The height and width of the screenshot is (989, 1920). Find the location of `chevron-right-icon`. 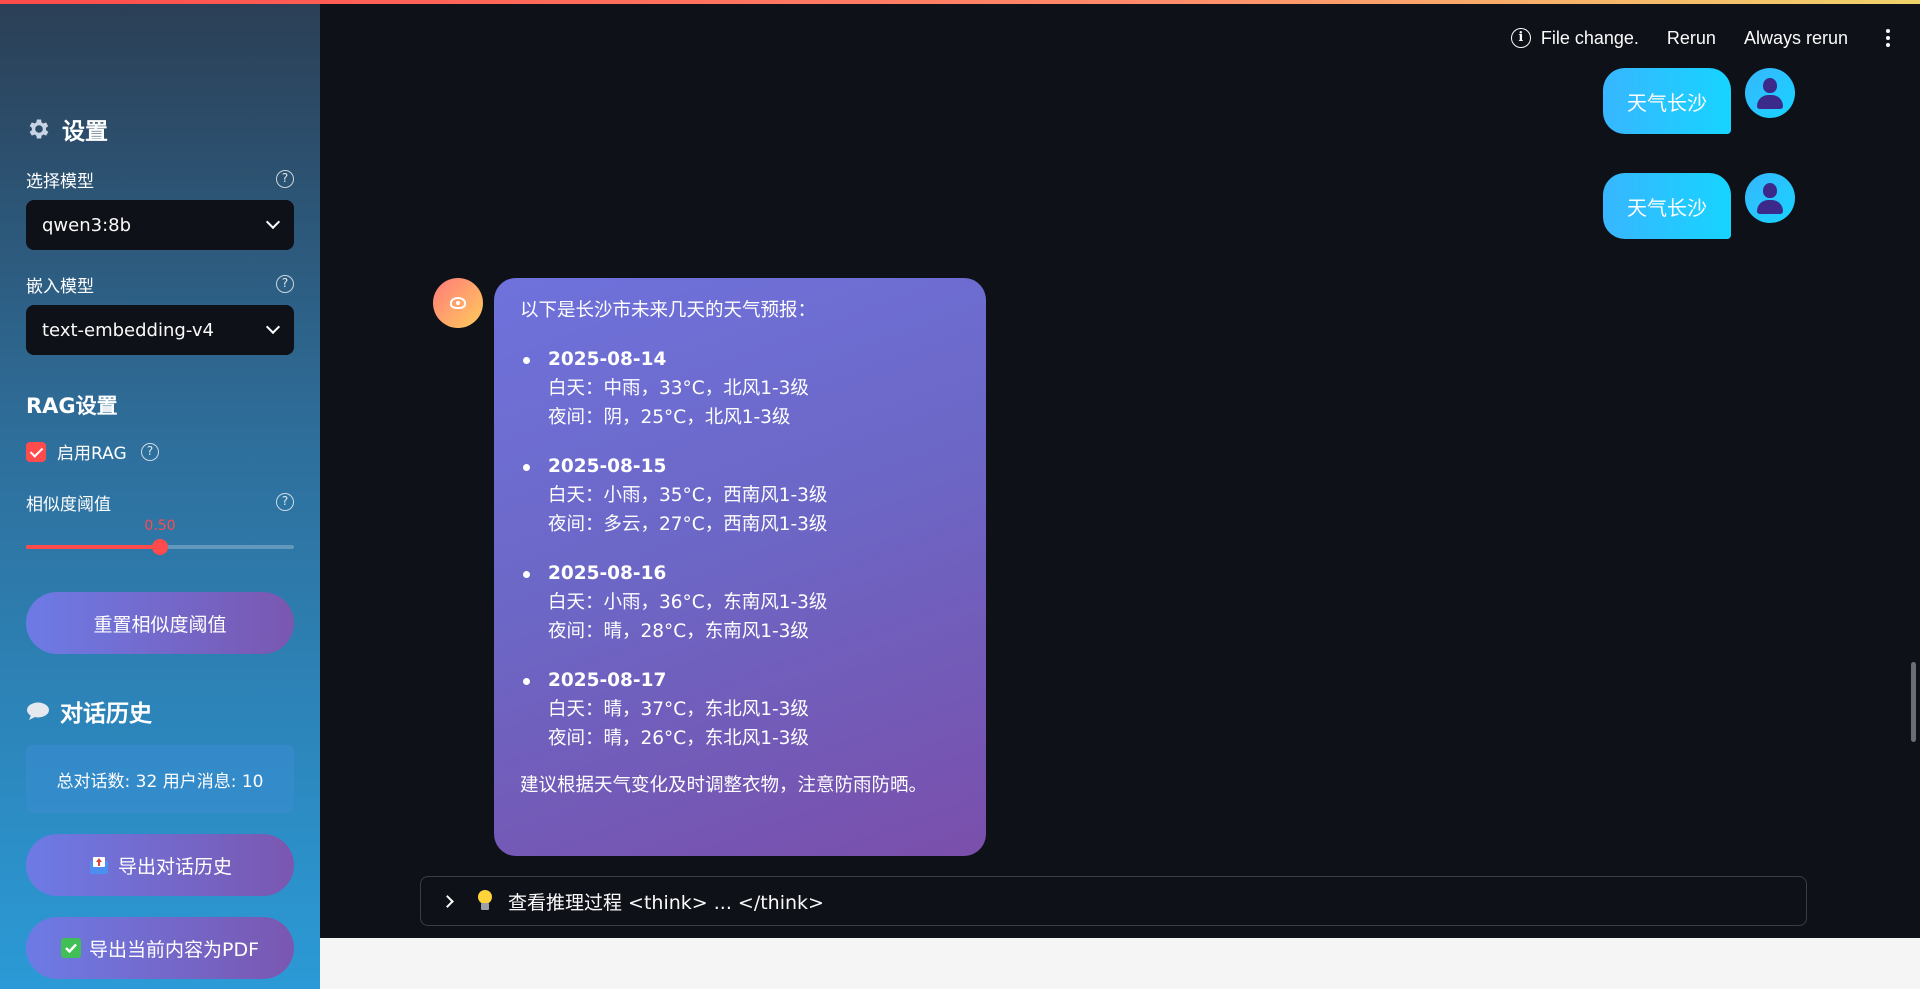

chevron-right-icon is located at coordinates (447, 901).